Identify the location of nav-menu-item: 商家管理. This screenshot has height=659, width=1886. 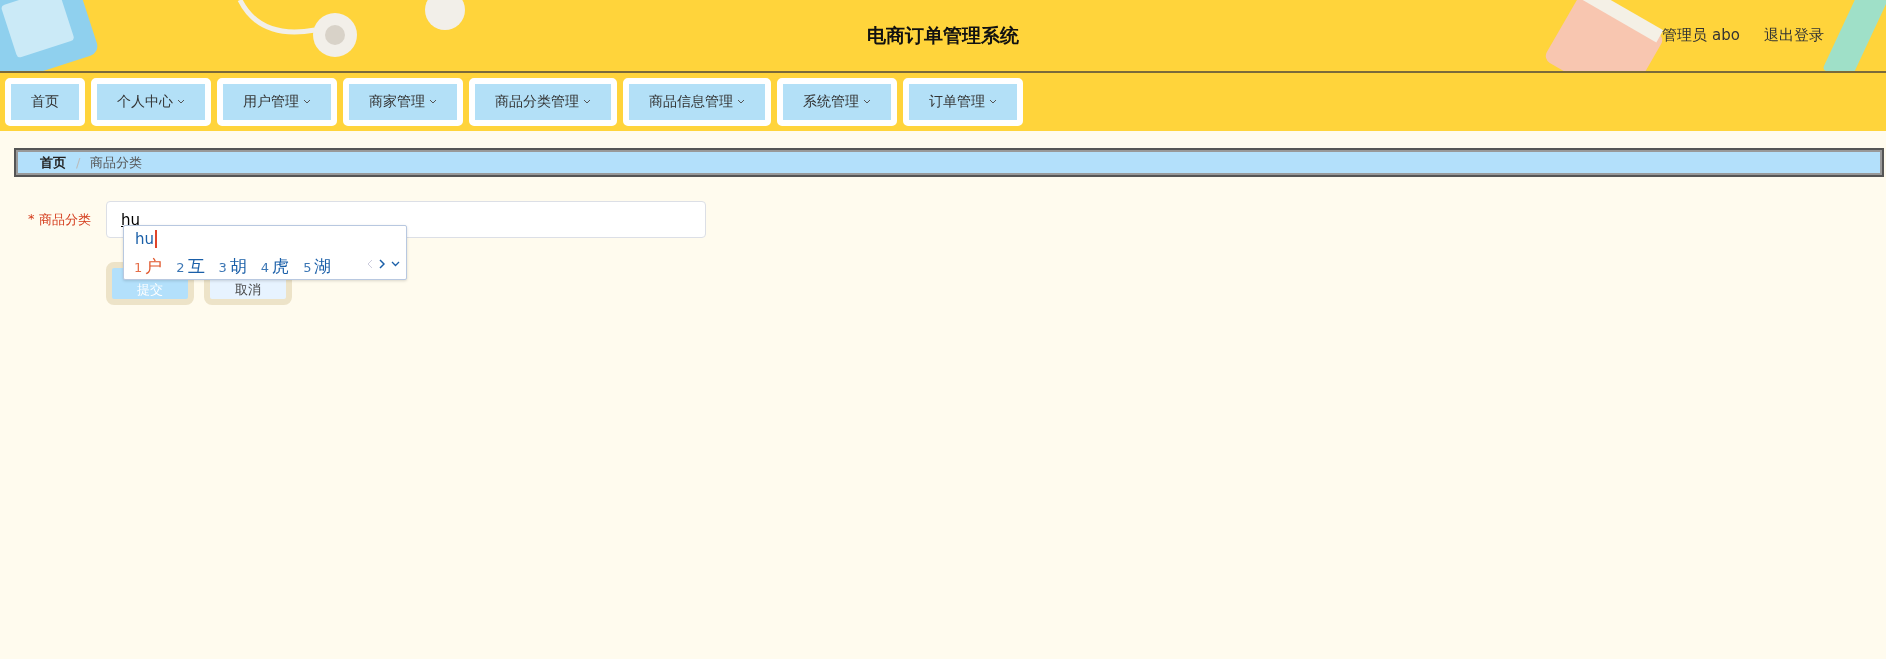
(403, 102).